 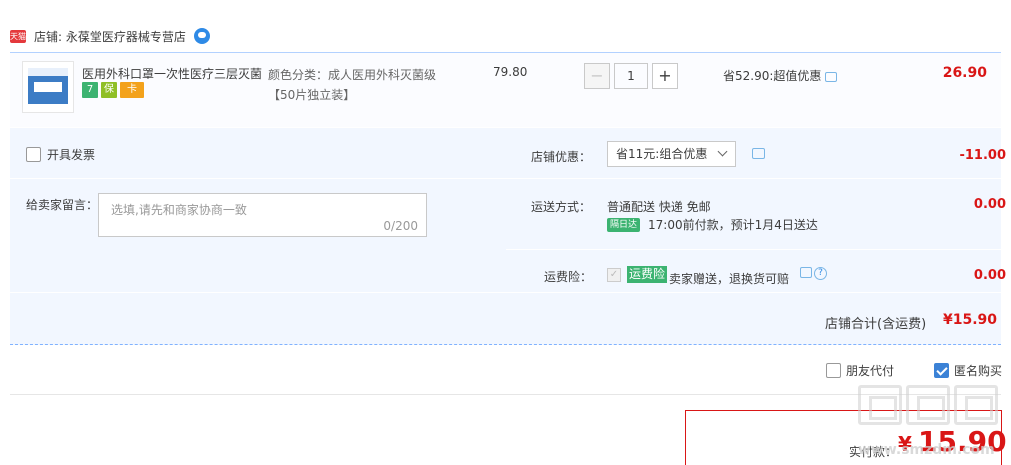 What do you see at coordinates (870, 371) in the screenshot?
I see `friend-pay-label: 朋友代付` at bounding box center [870, 371].